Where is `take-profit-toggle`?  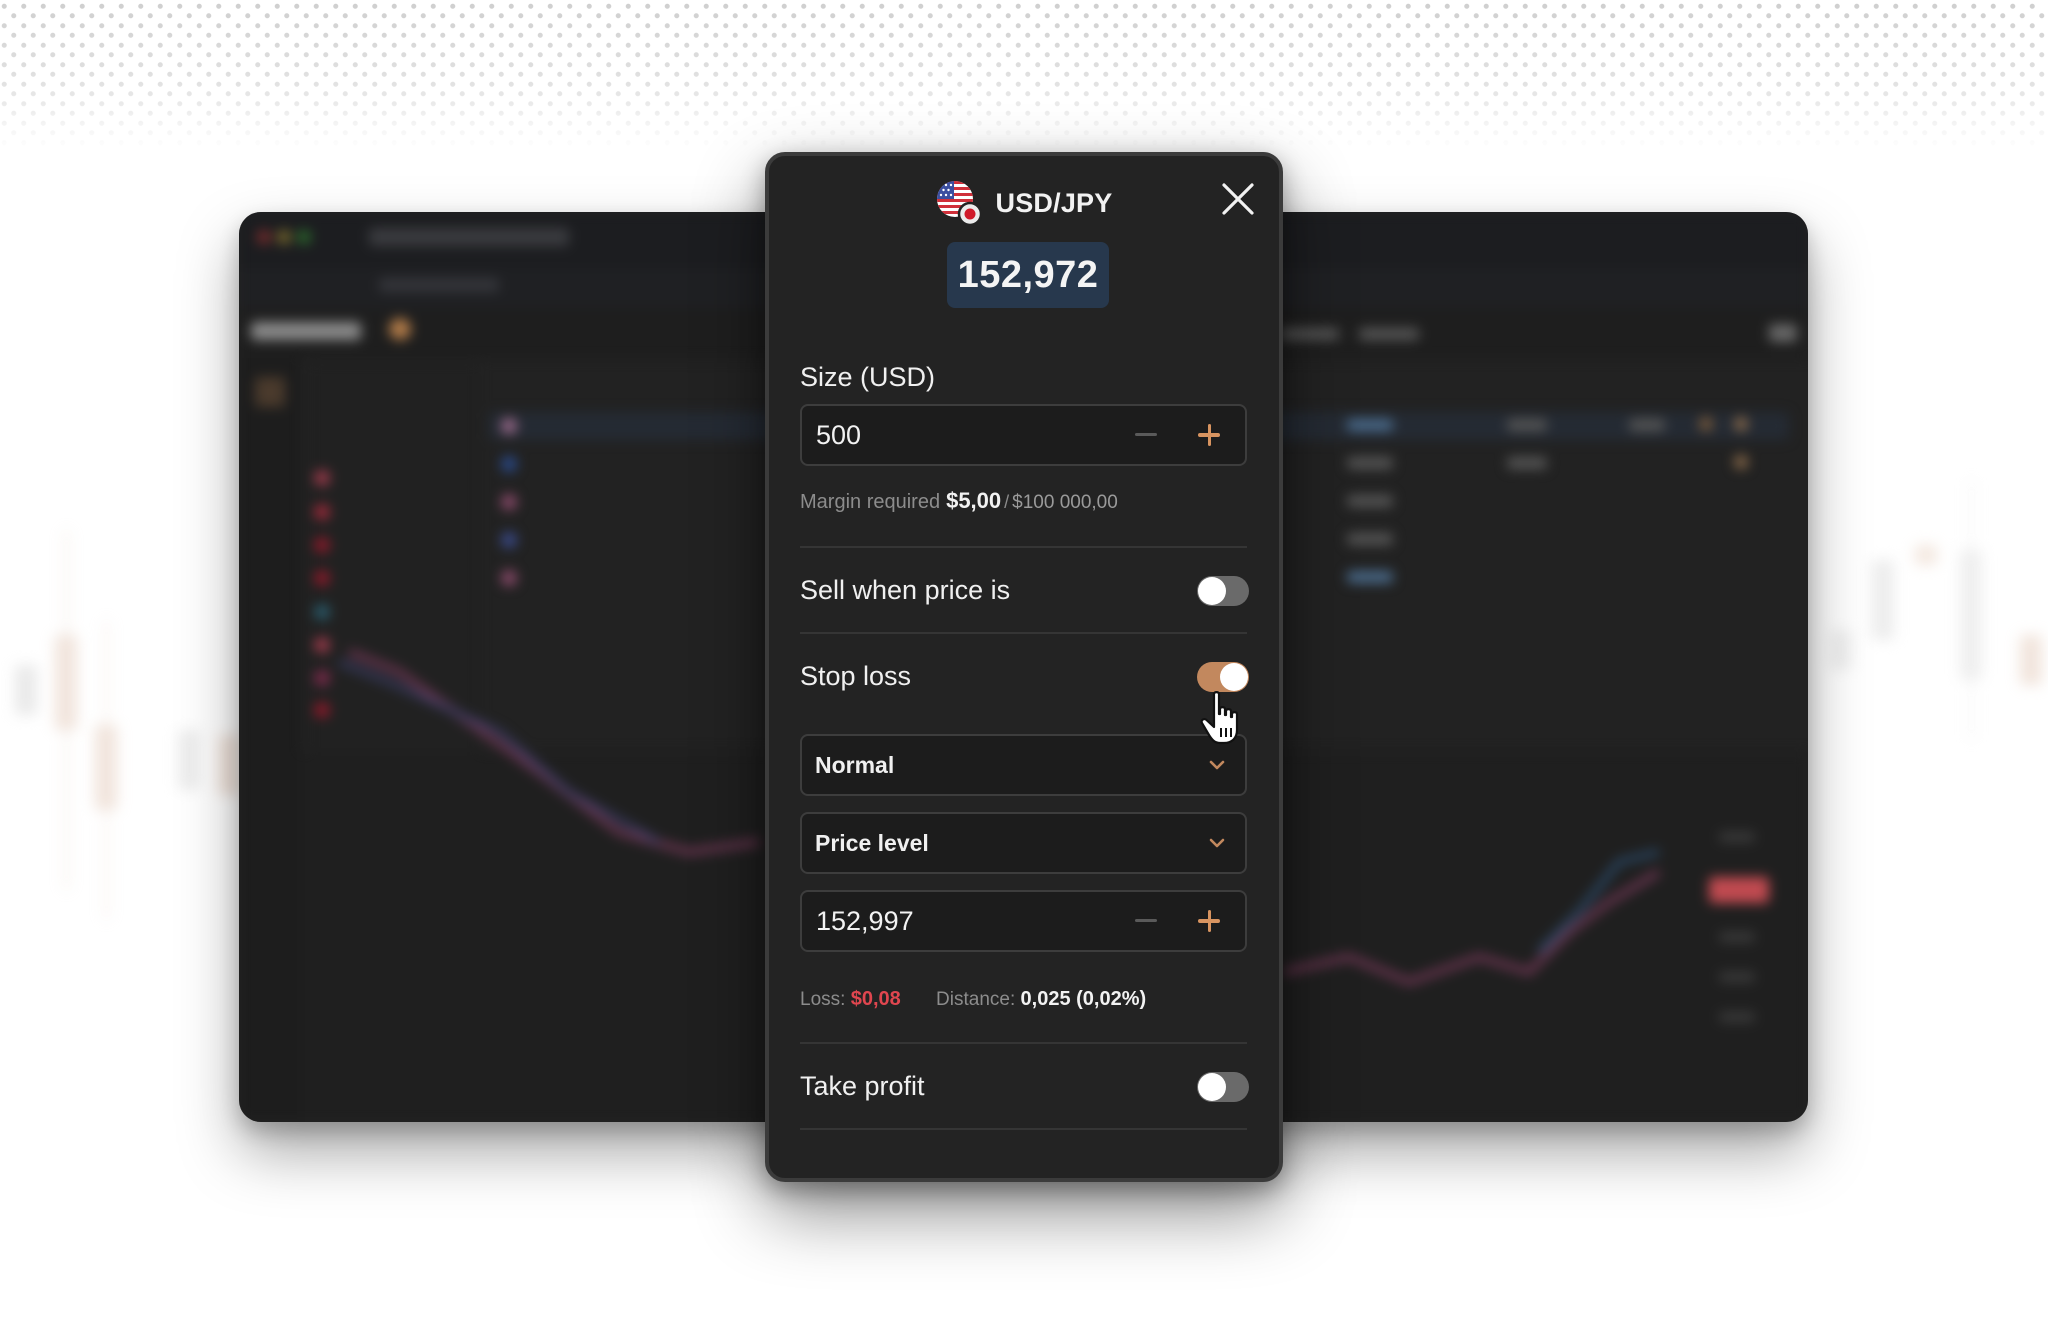 take-profit-toggle is located at coordinates (1223, 1087).